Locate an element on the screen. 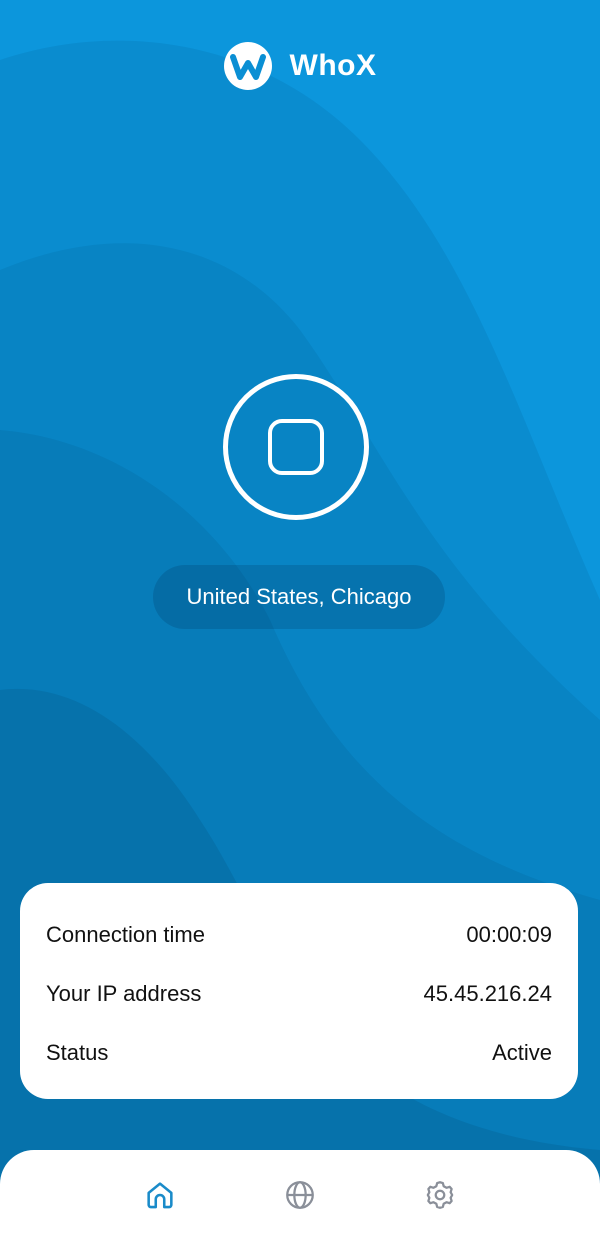  app-title: WhoX is located at coordinates (333, 65).